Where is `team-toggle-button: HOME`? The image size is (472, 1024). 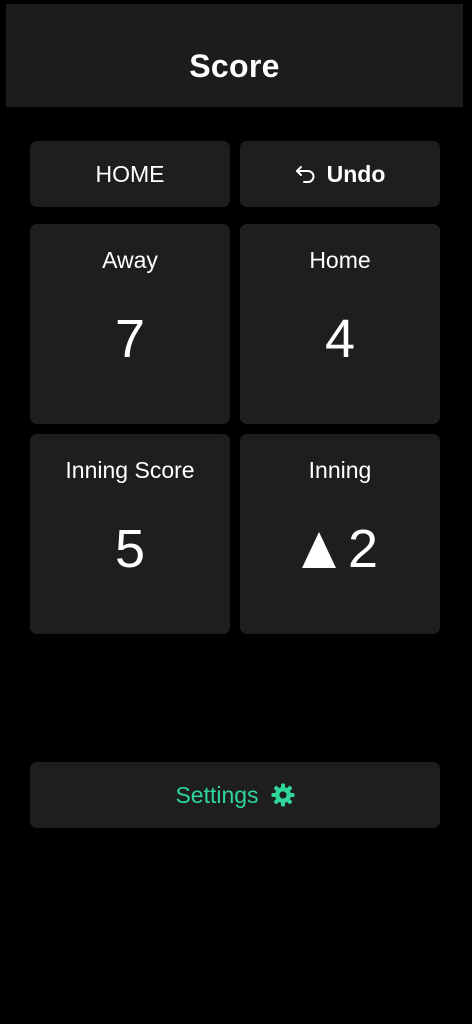 team-toggle-button: HOME is located at coordinates (130, 174).